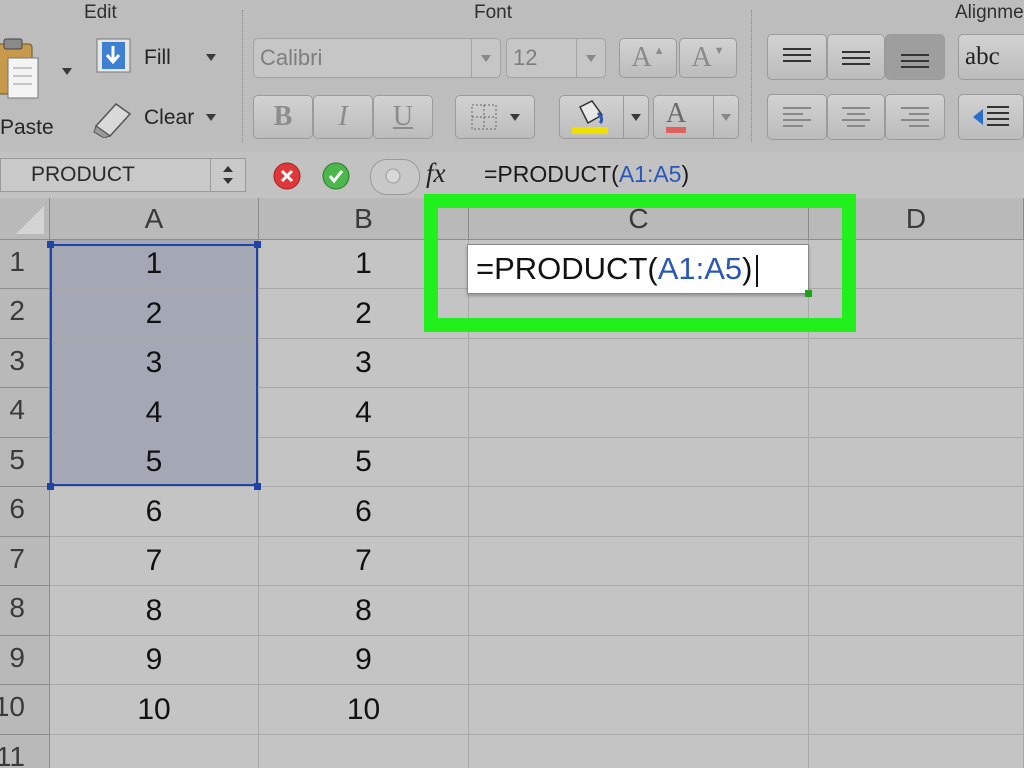 The image size is (1024, 768). Describe the element at coordinates (364, 413) in the screenshot. I see `cell-b4: 4` at that location.